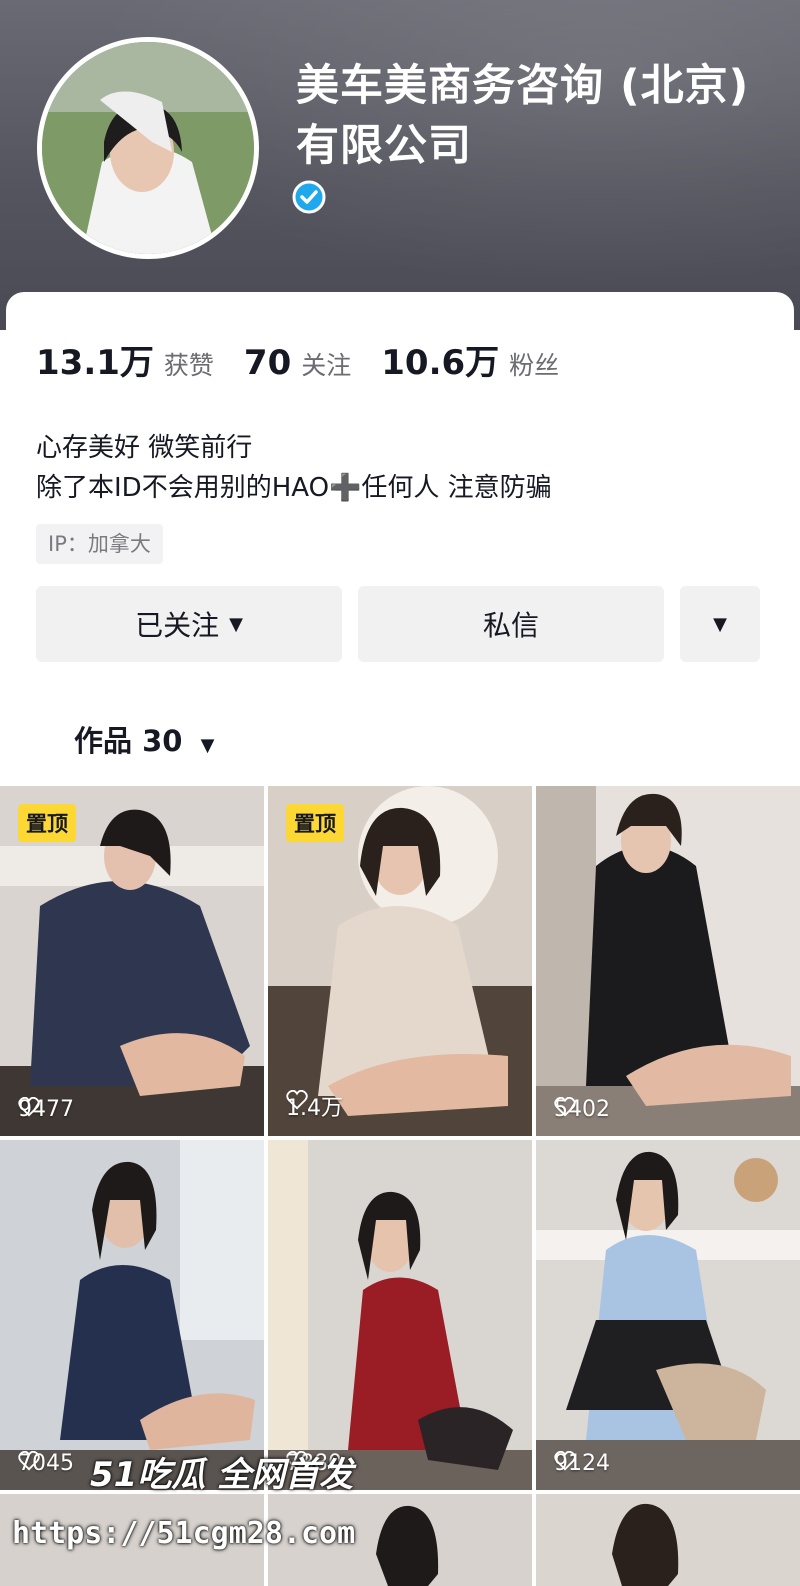  Describe the element at coordinates (128, 741) in the screenshot. I see `tab-works-label: 作品 30` at that location.